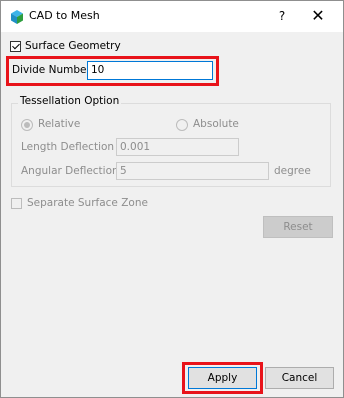 This screenshot has height=398, width=344. I want to click on apply-button: Apply, so click(222, 378).